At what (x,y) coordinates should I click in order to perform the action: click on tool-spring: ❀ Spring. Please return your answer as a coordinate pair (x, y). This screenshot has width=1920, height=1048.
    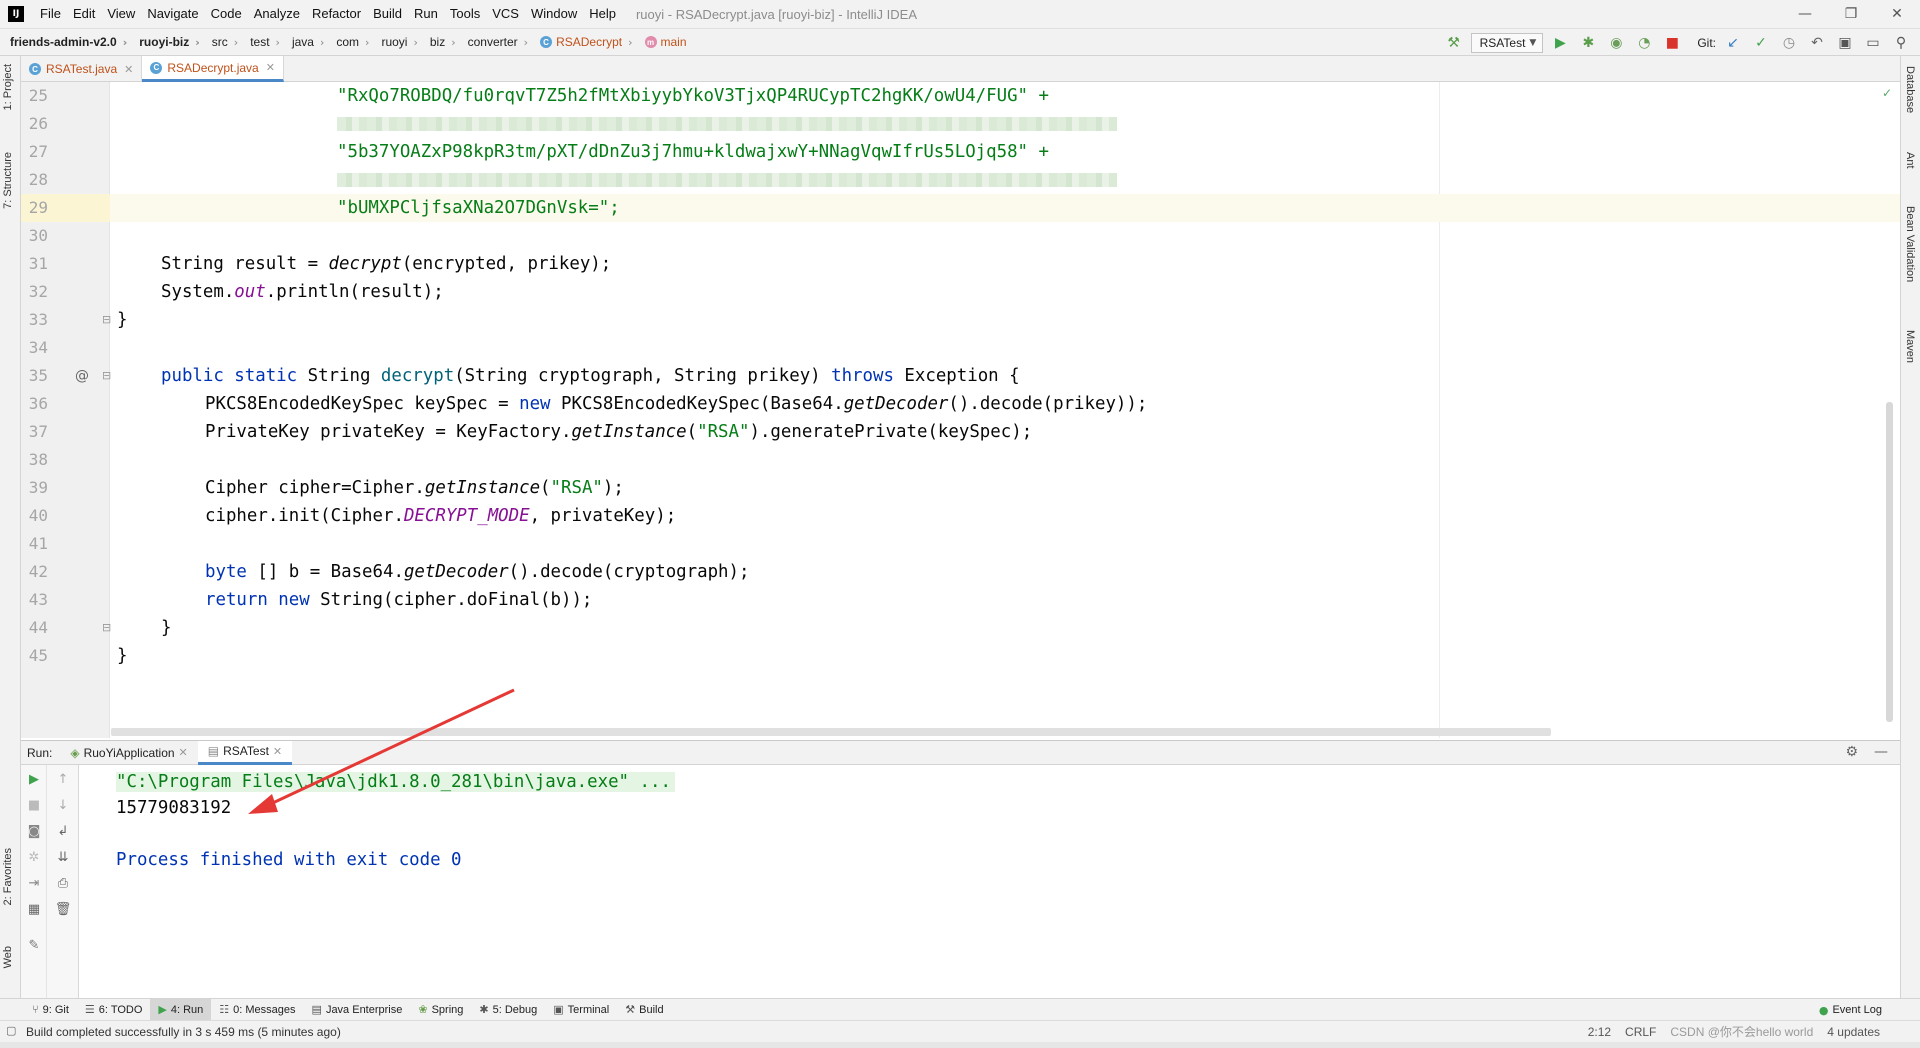
    Looking at the image, I should click on (440, 1010).